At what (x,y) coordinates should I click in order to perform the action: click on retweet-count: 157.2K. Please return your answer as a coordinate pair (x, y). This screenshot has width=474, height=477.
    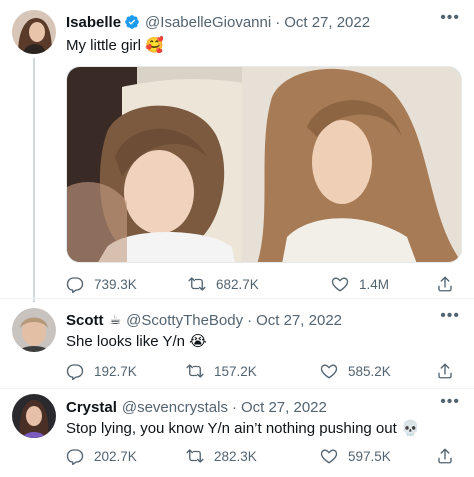
    Looking at the image, I should click on (235, 371).